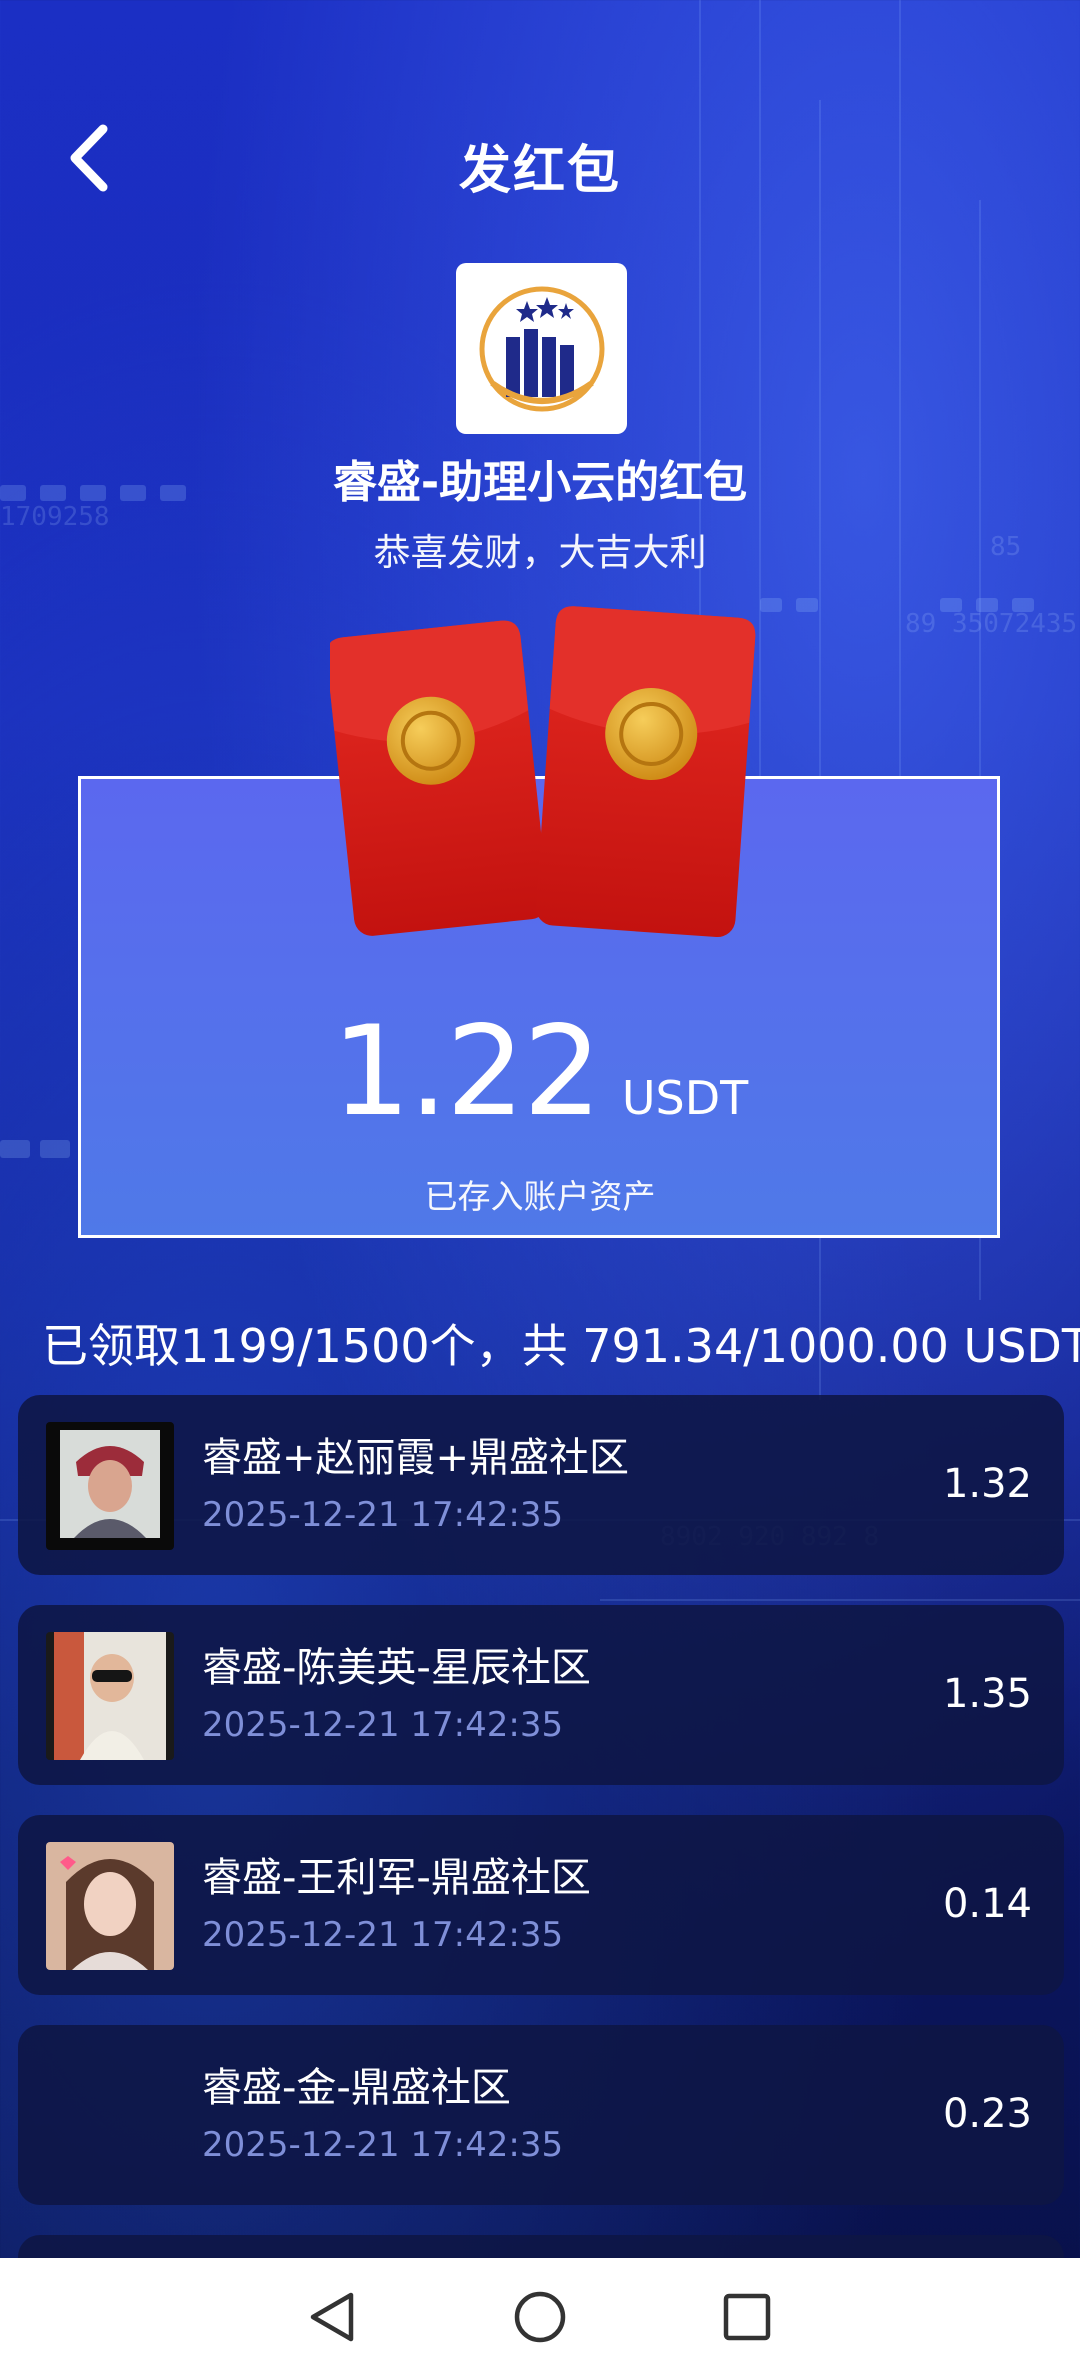 This screenshot has height=2376, width=1080. I want to click on ruisheng-logo-icon, so click(541, 348).